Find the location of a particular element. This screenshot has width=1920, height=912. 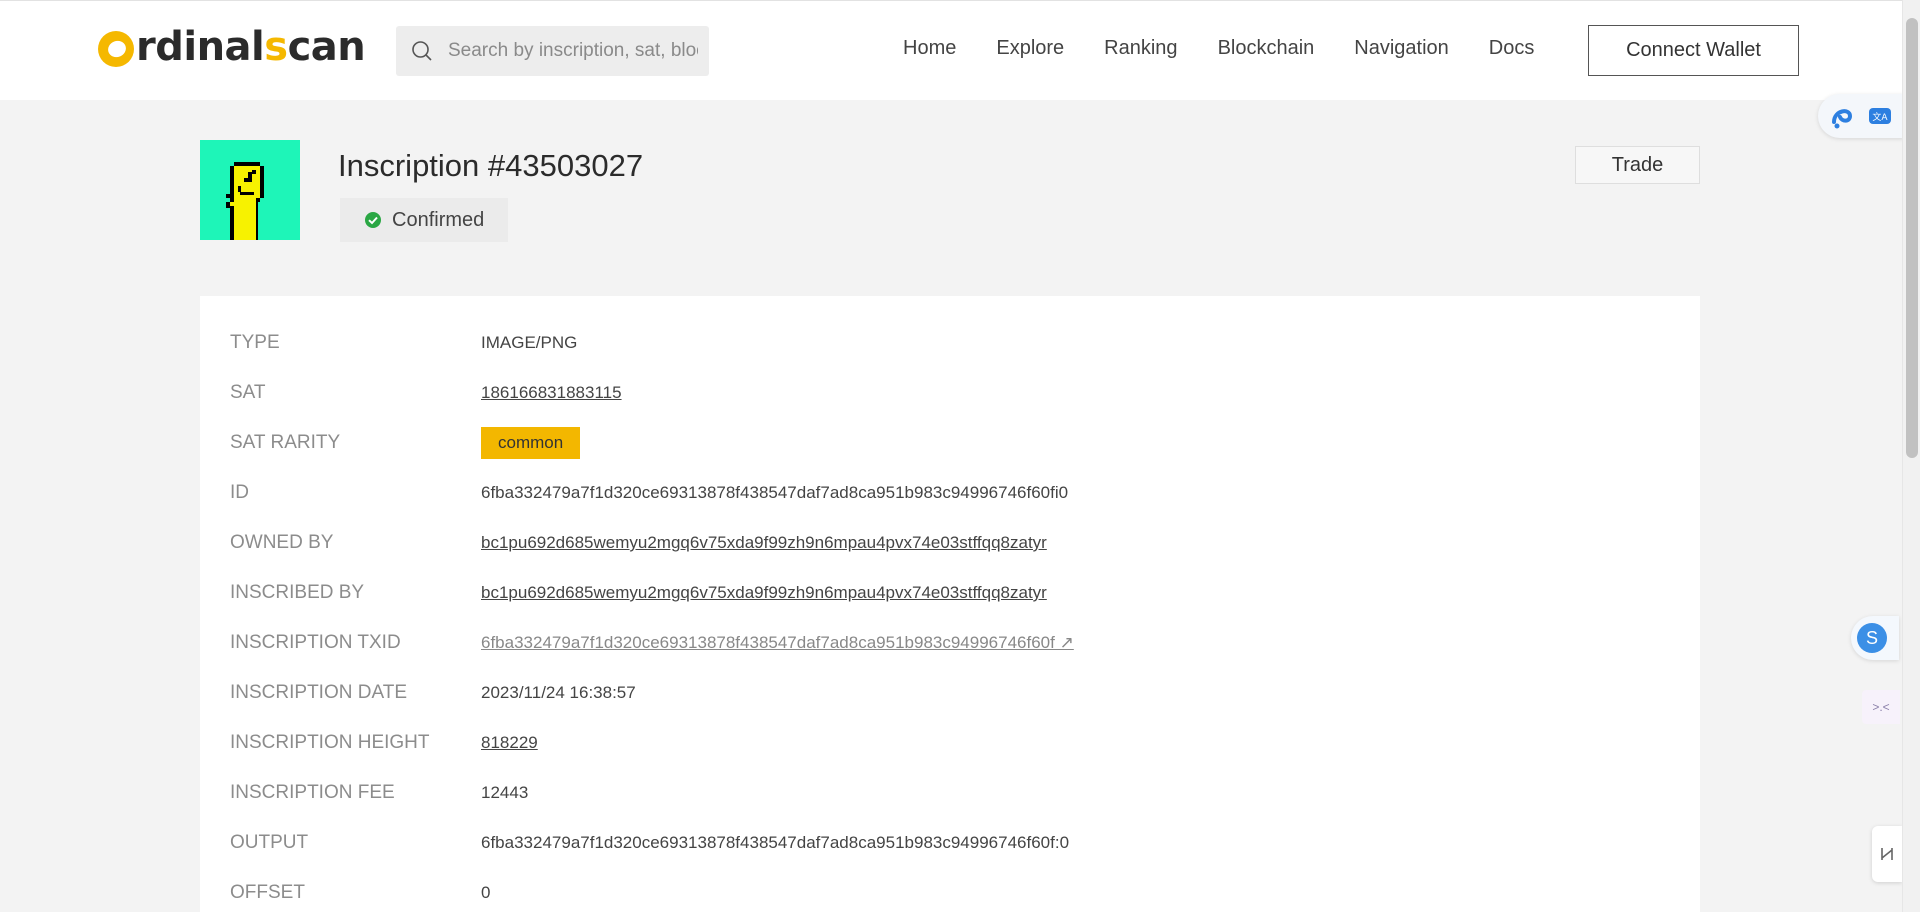

nav-navigation: Navigation is located at coordinates (1401, 48).